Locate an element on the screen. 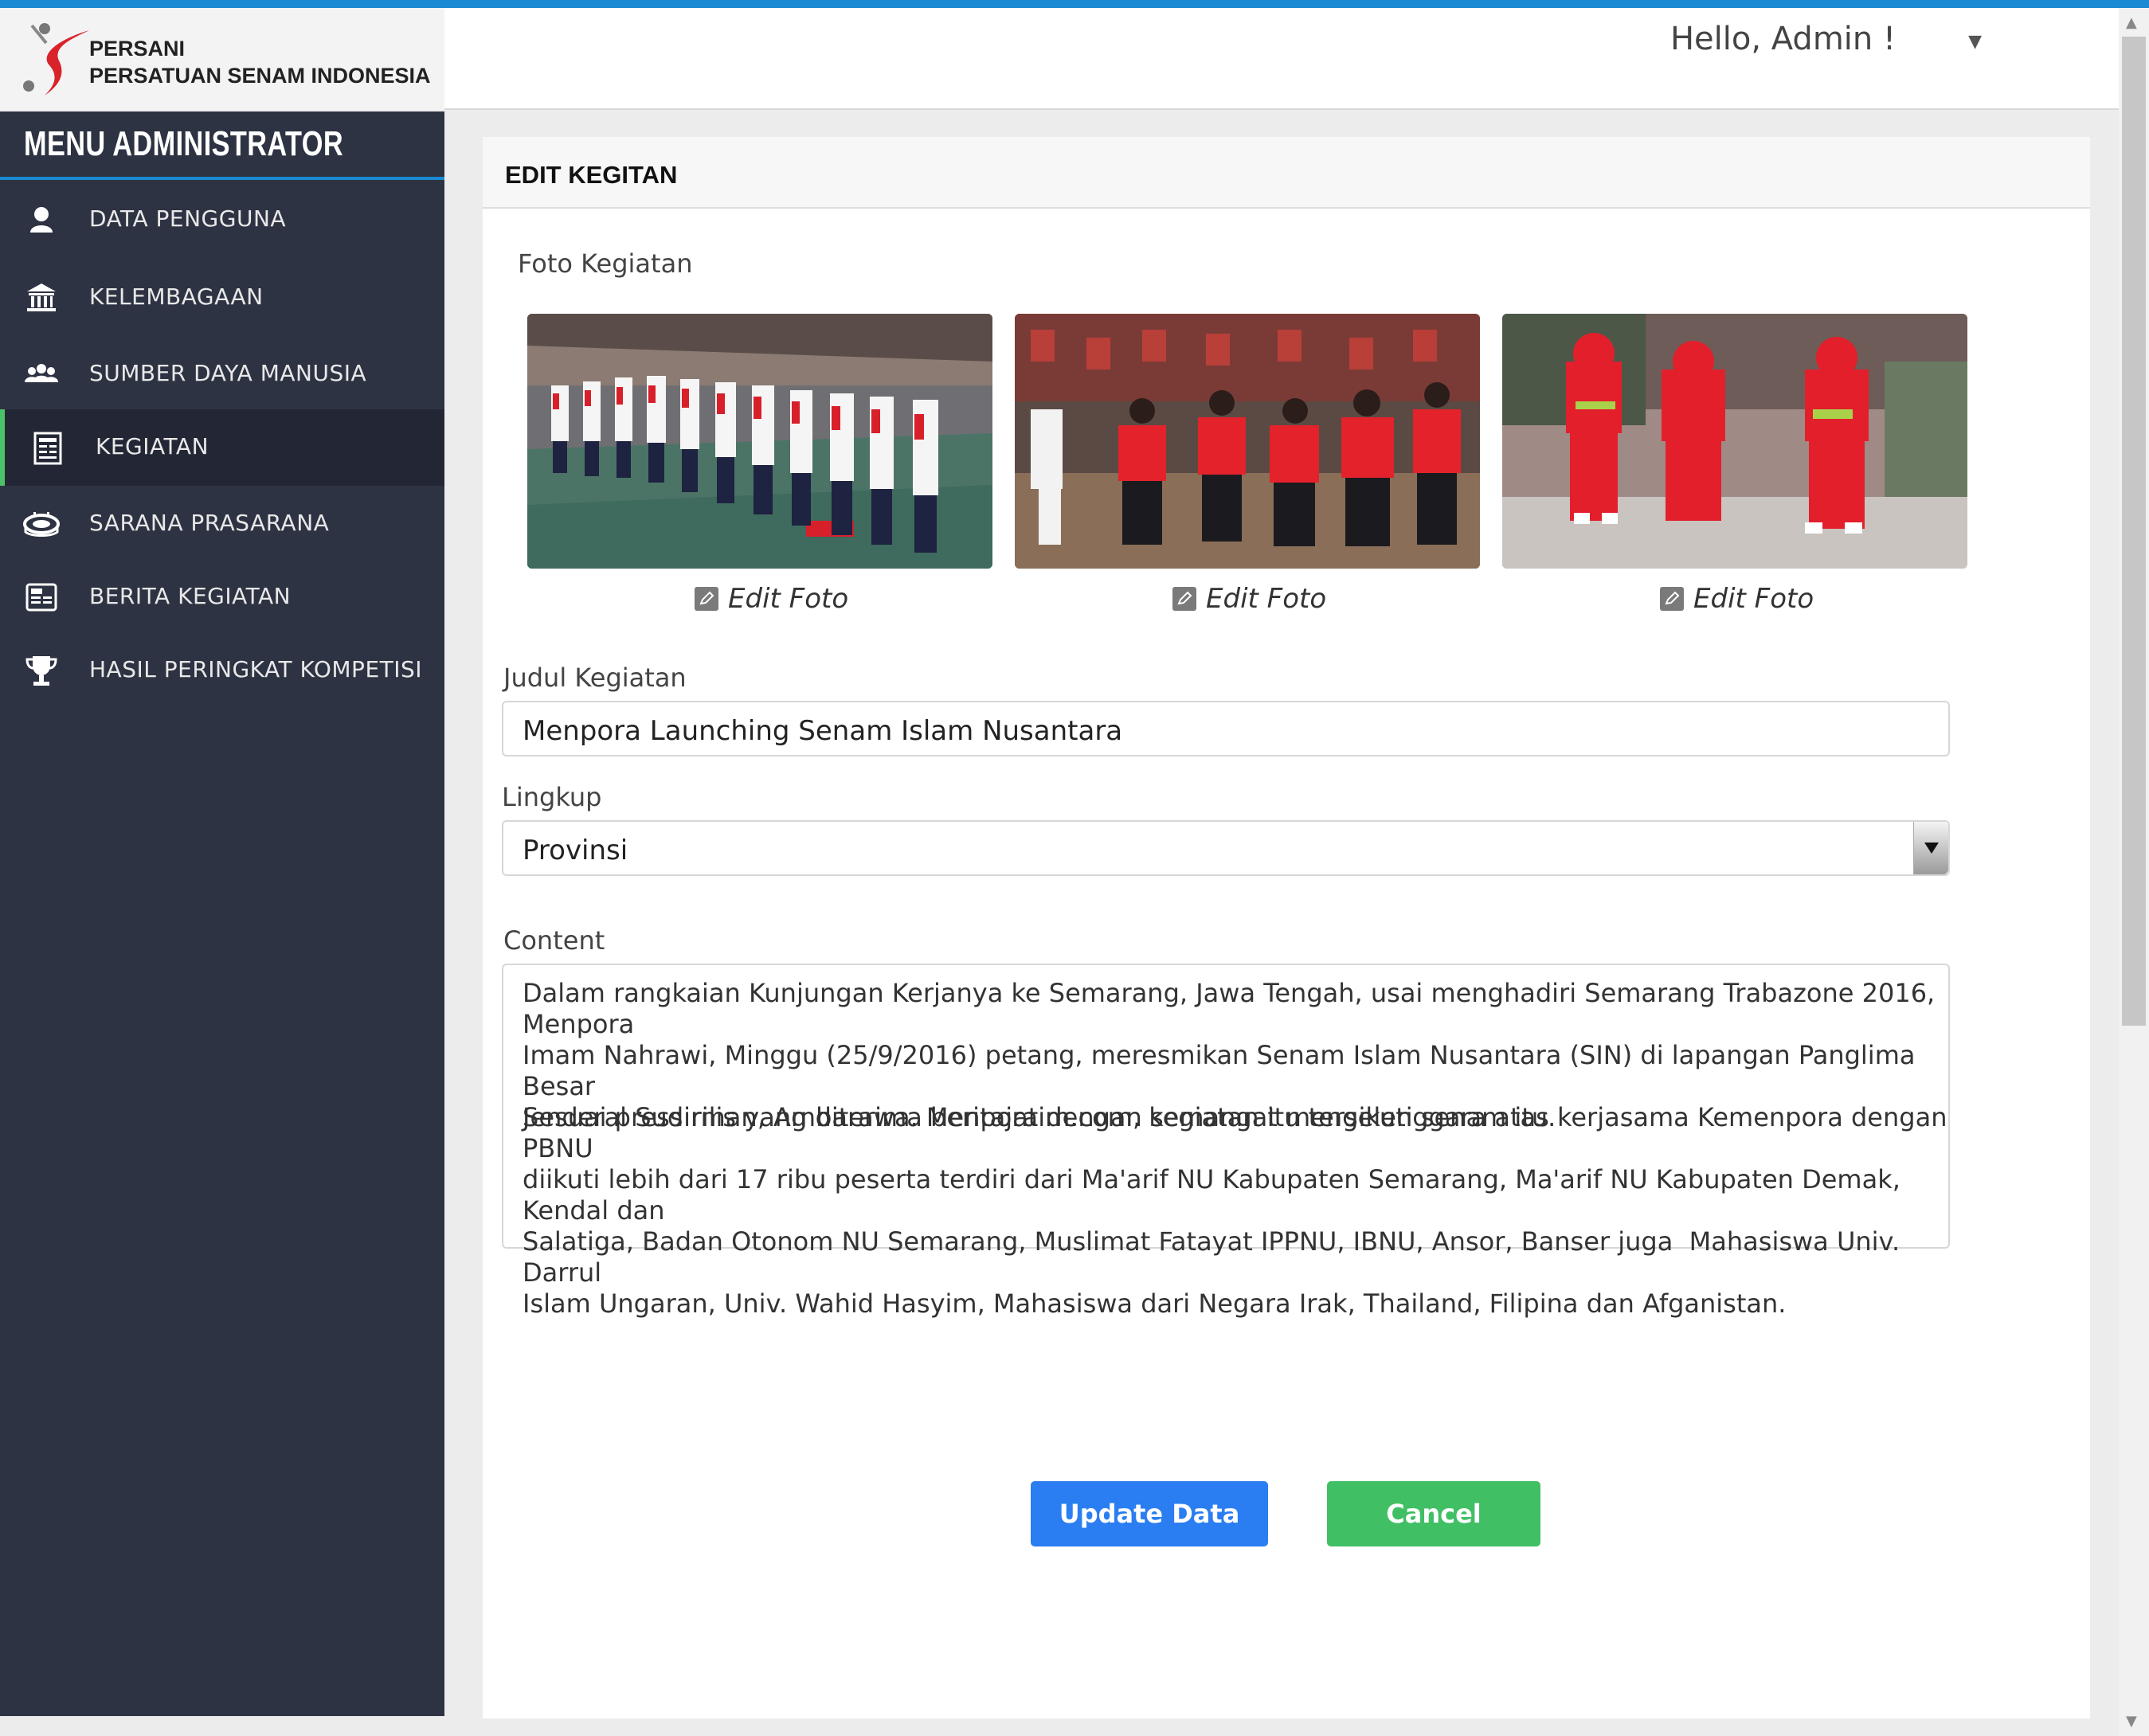  edit-photo-2-link: Edit Foto is located at coordinates (1249, 599).